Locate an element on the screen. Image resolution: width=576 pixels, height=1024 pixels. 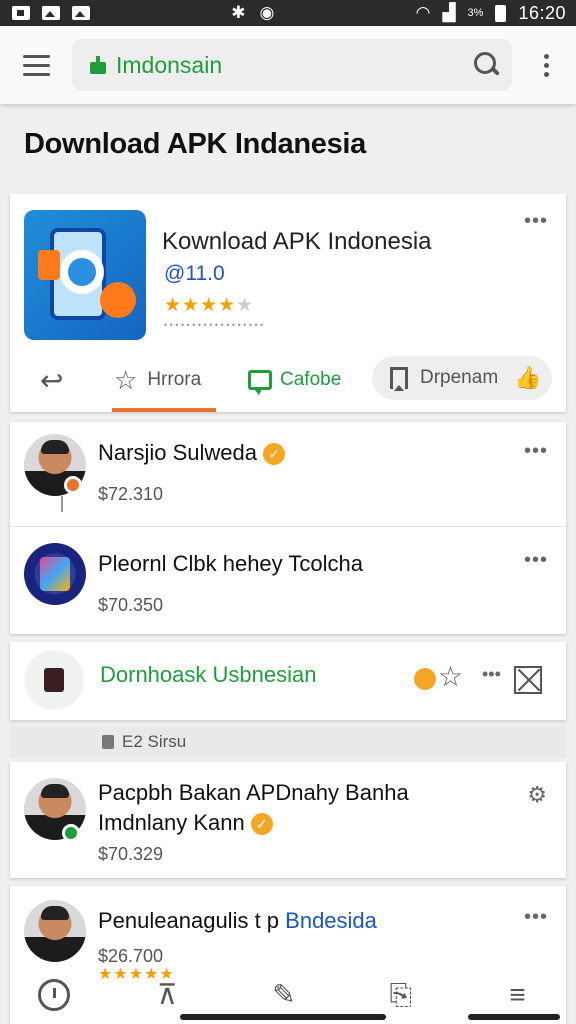
promo-logo is located at coordinates (54, 680).